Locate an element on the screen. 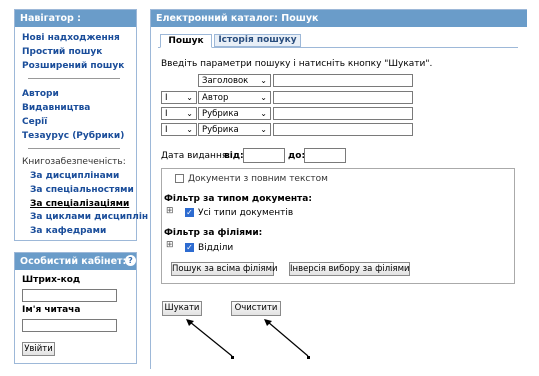 This screenshot has height=376, width=539. nav-thesaurus-link: Тезаурус (Рубрики) is located at coordinates (73, 136).